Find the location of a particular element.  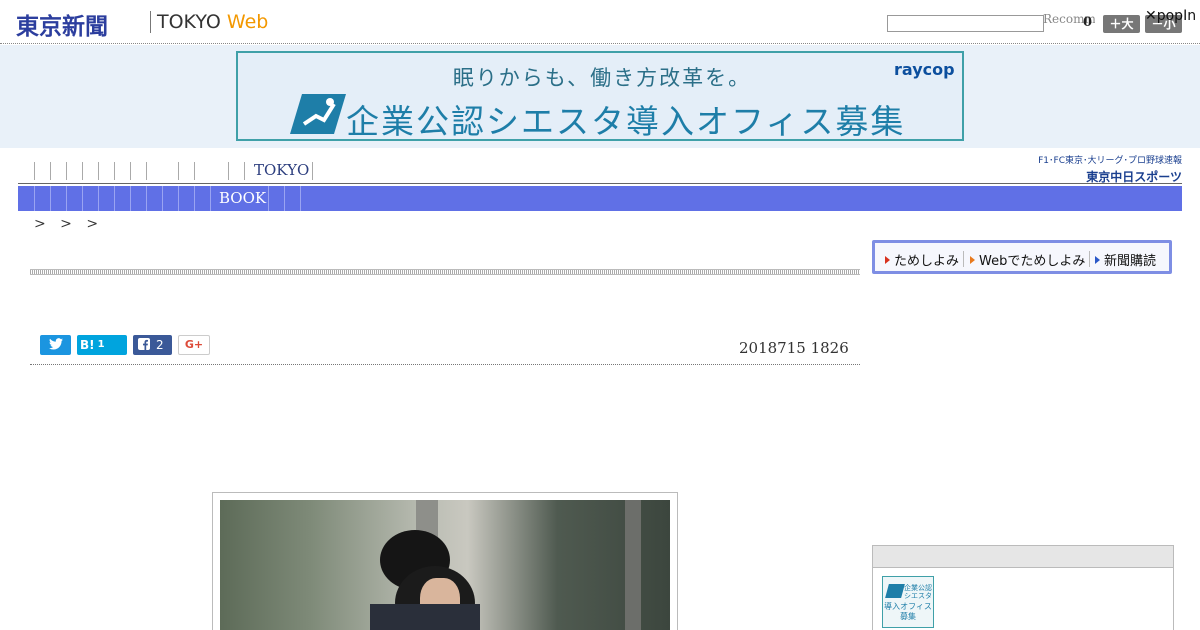

site-header: 東京新聞 TOKYO Web Recommend 0 ＋大 －小 ✕popIn is located at coordinates (600, 22).